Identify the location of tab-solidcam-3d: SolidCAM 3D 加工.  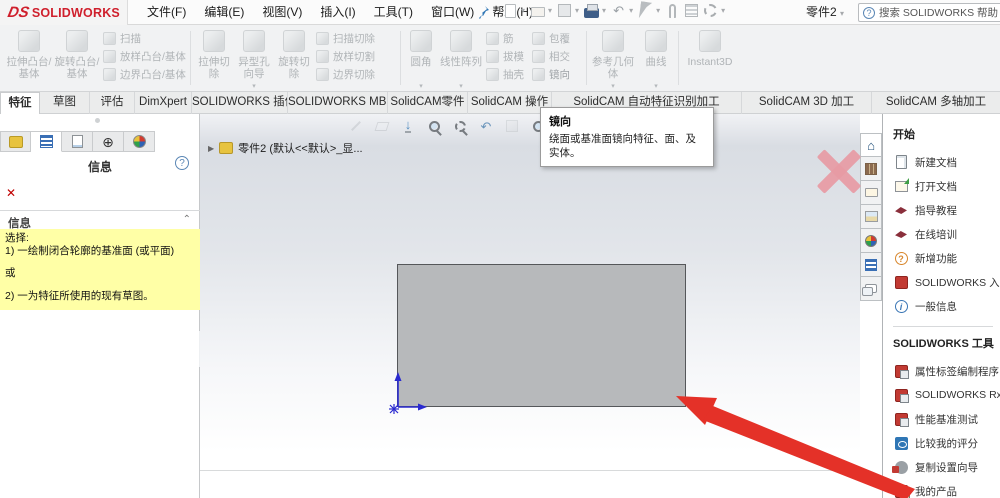
(807, 103).